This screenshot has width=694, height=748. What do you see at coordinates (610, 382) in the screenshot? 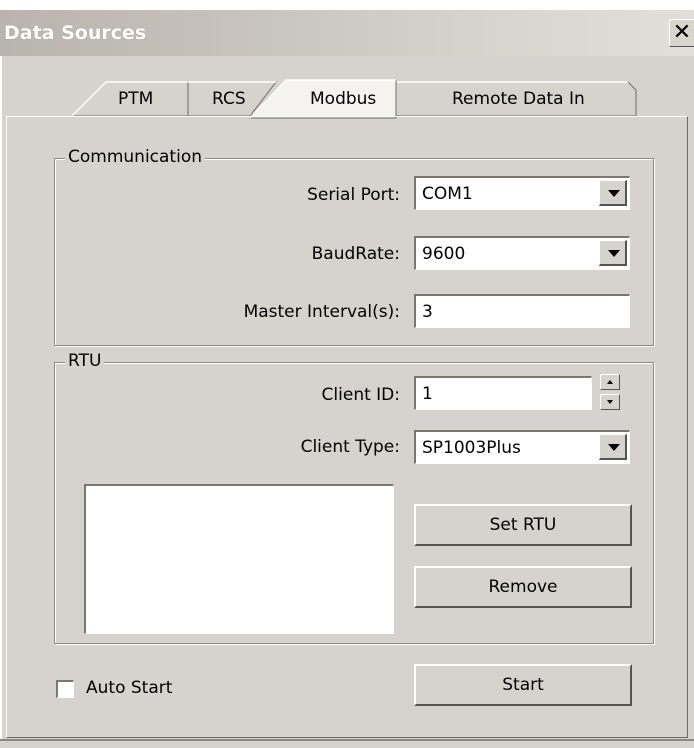
I see `spin-up-icon` at bounding box center [610, 382].